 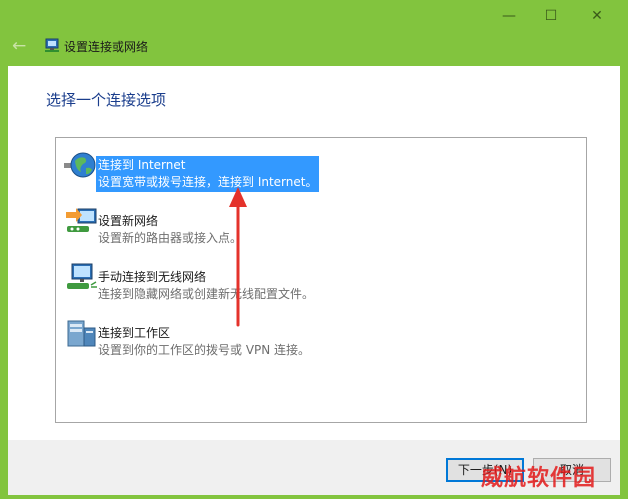 What do you see at coordinates (206, 294) in the screenshot?
I see `option-description: 连接到隐藏网络或创建新无线配置文件。` at bounding box center [206, 294].